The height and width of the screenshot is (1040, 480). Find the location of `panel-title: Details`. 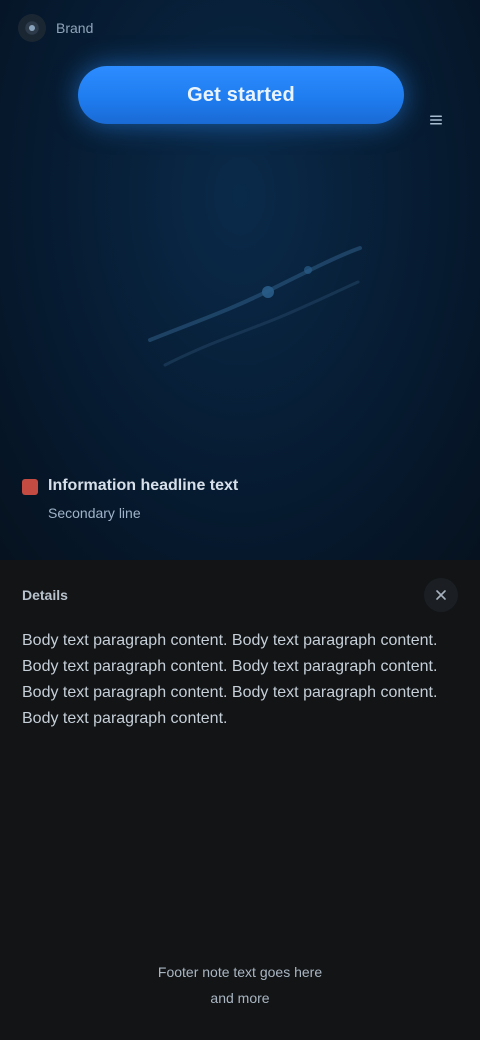

panel-title: Details is located at coordinates (45, 595).